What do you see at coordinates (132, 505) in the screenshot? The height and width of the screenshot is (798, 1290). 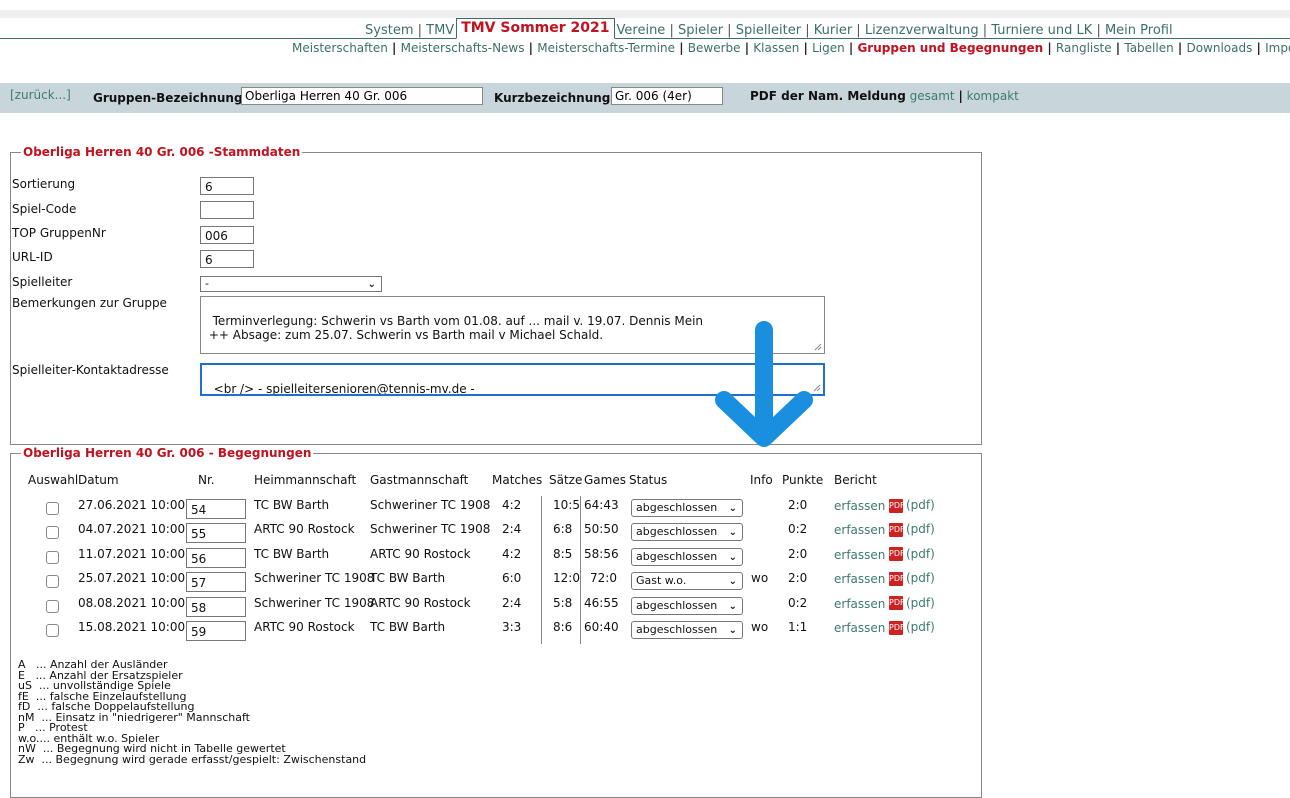 I see `match-date: 27.06.2021 10:00` at bounding box center [132, 505].